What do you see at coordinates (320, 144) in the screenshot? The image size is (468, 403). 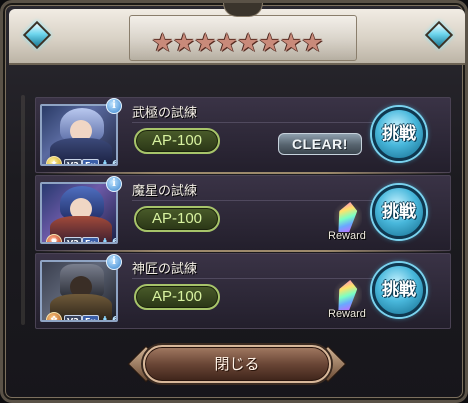 I see `clear-badge: CLEAR!` at bounding box center [320, 144].